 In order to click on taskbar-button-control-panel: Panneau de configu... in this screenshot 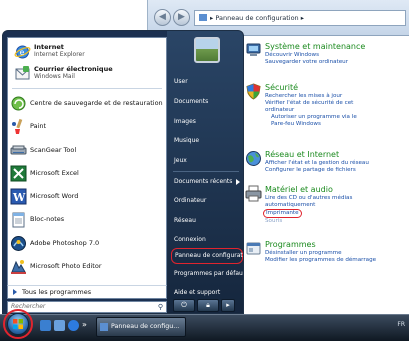, I will do `click(141, 327)`.